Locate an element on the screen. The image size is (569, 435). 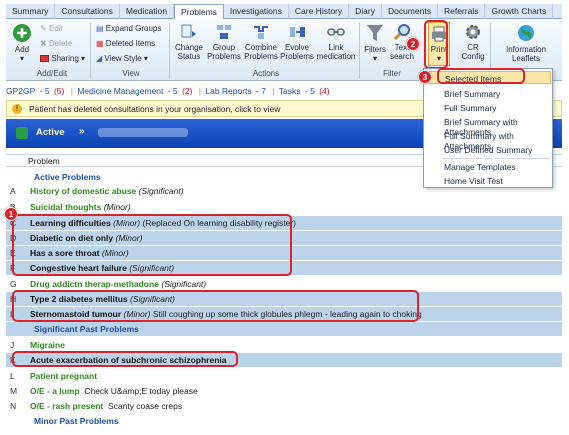
tab-referrals: Referrals is located at coordinates (462, 11).